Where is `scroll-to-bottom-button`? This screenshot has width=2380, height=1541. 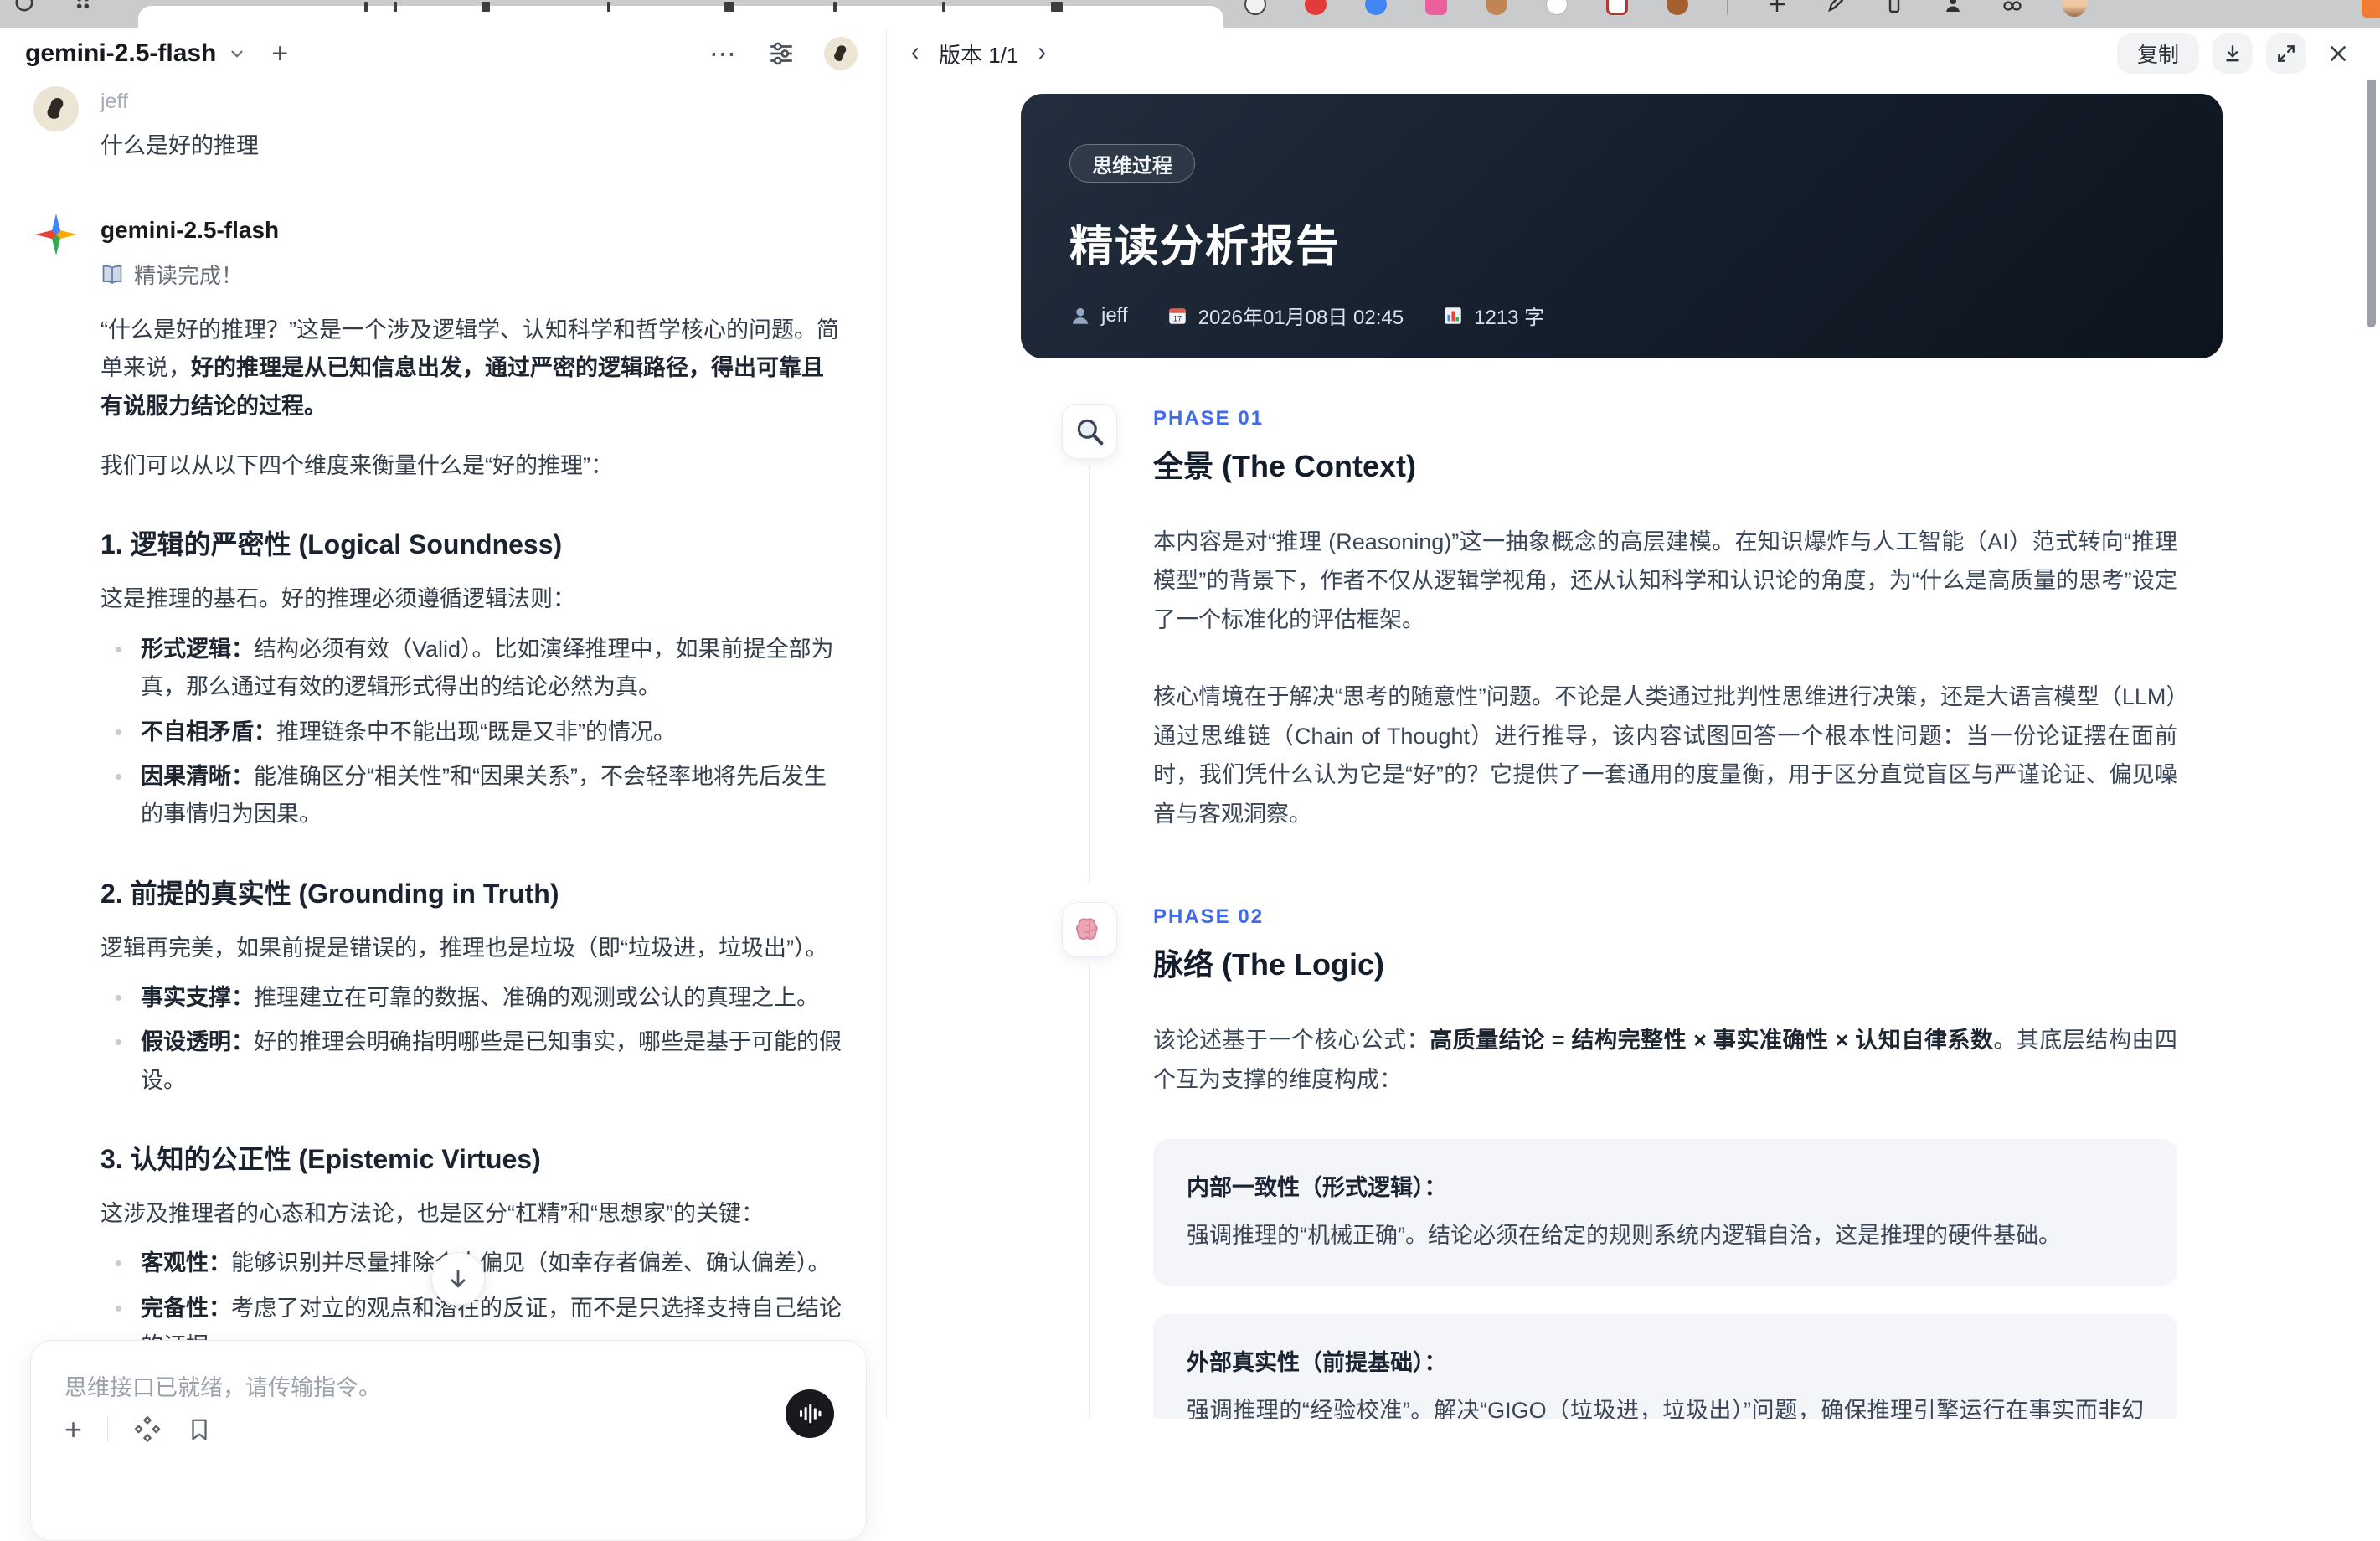
scroll-to-bottom-button is located at coordinates (458, 1279).